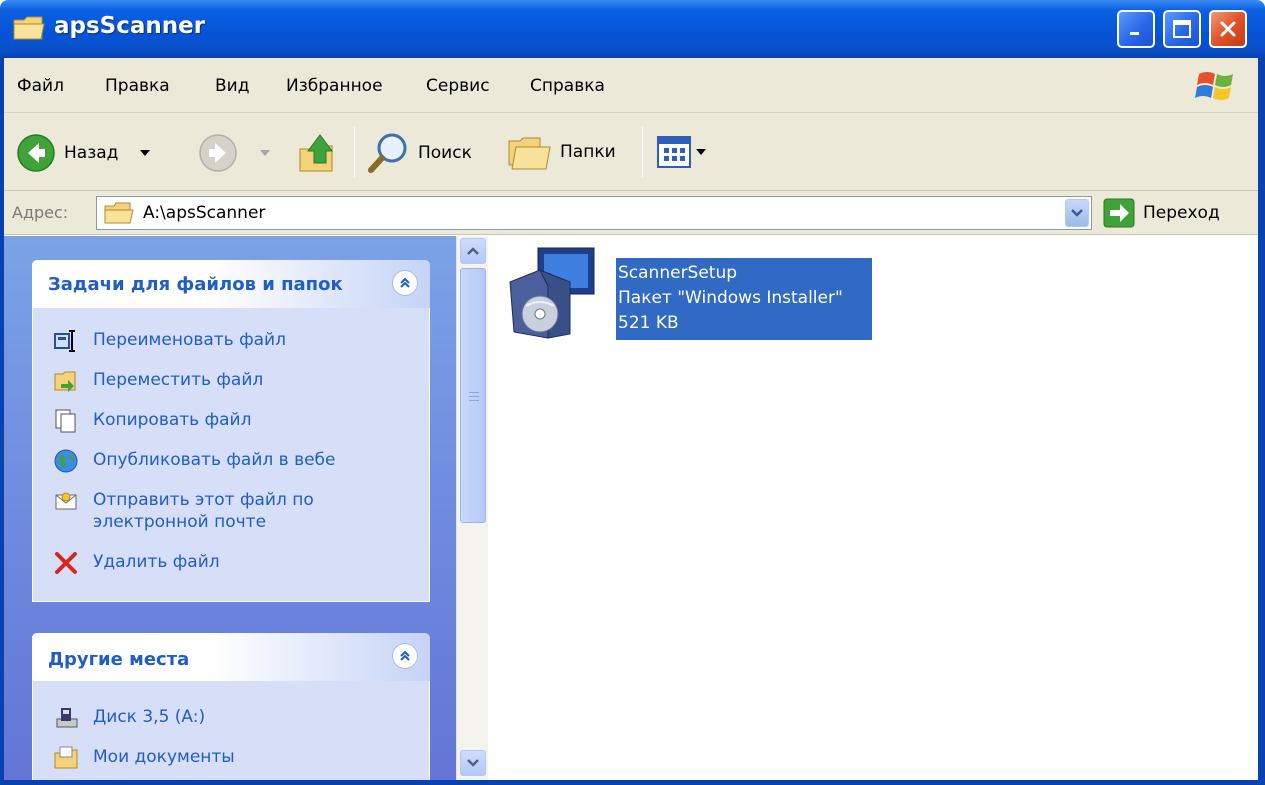 The width and height of the screenshot is (1265, 785). I want to click on back-arrow-icon, so click(36, 153).